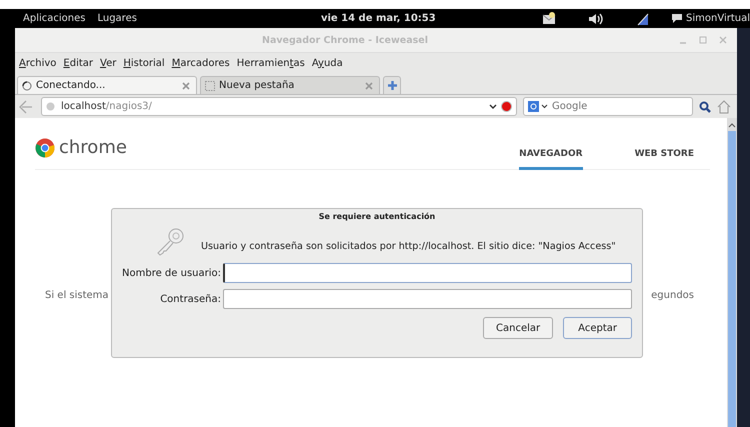 Image resolution: width=750 pixels, height=427 pixels. What do you see at coordinates (54, 18) in the screenshot?
I see `top-menu: Aplicaciones` at bounding box center [54, 18].